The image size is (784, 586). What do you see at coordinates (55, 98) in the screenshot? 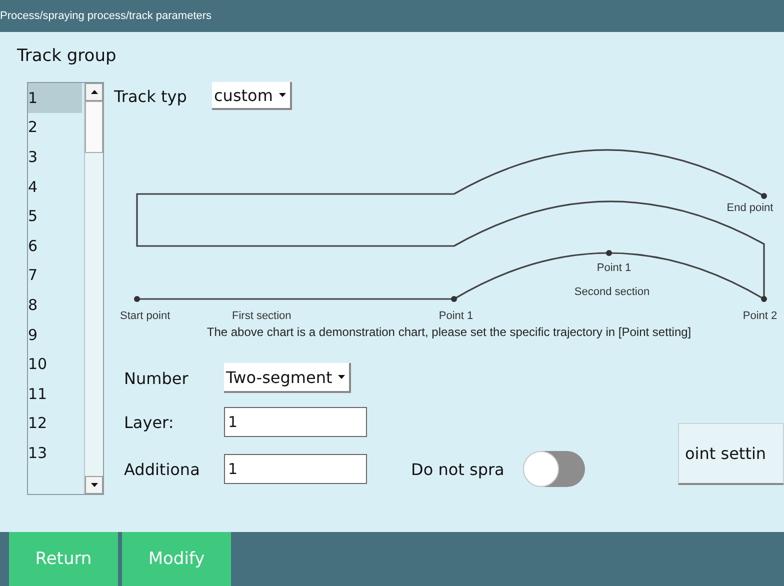
I see `track-list-item: 1` at bounding box center [55, 98].